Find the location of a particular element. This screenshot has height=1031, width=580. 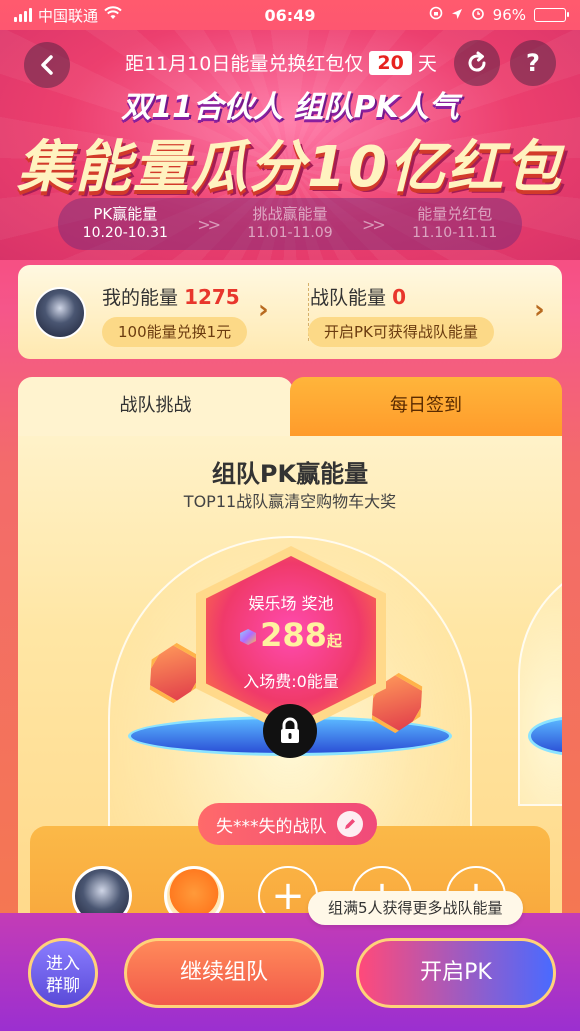

lock-button is located at coordinates (290, 731).